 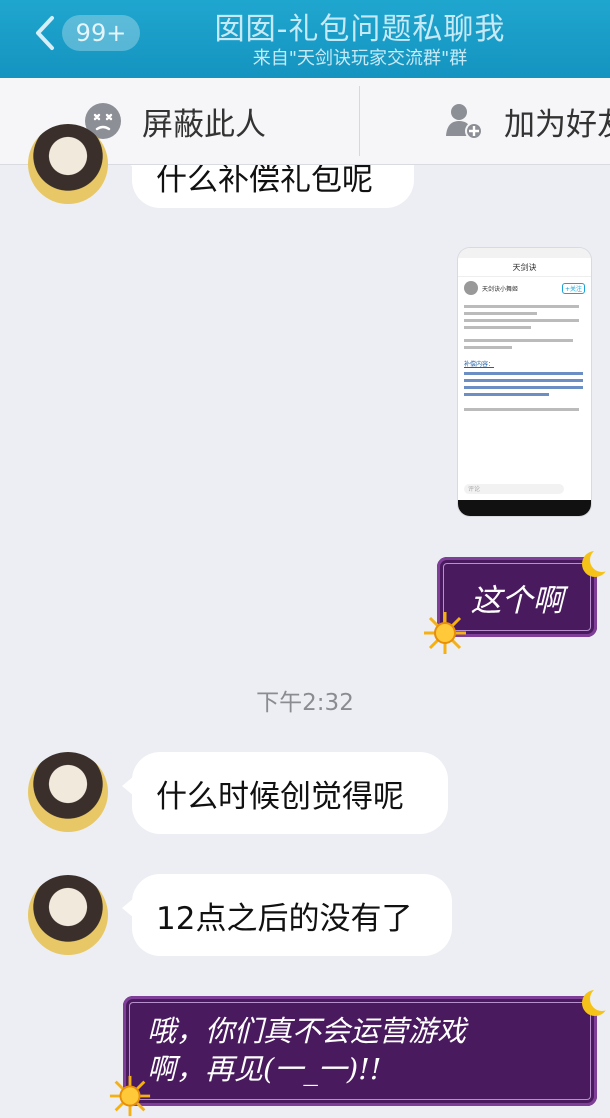 I want to click on add-friend-button: 加为好友, so click(x=527, y=121).